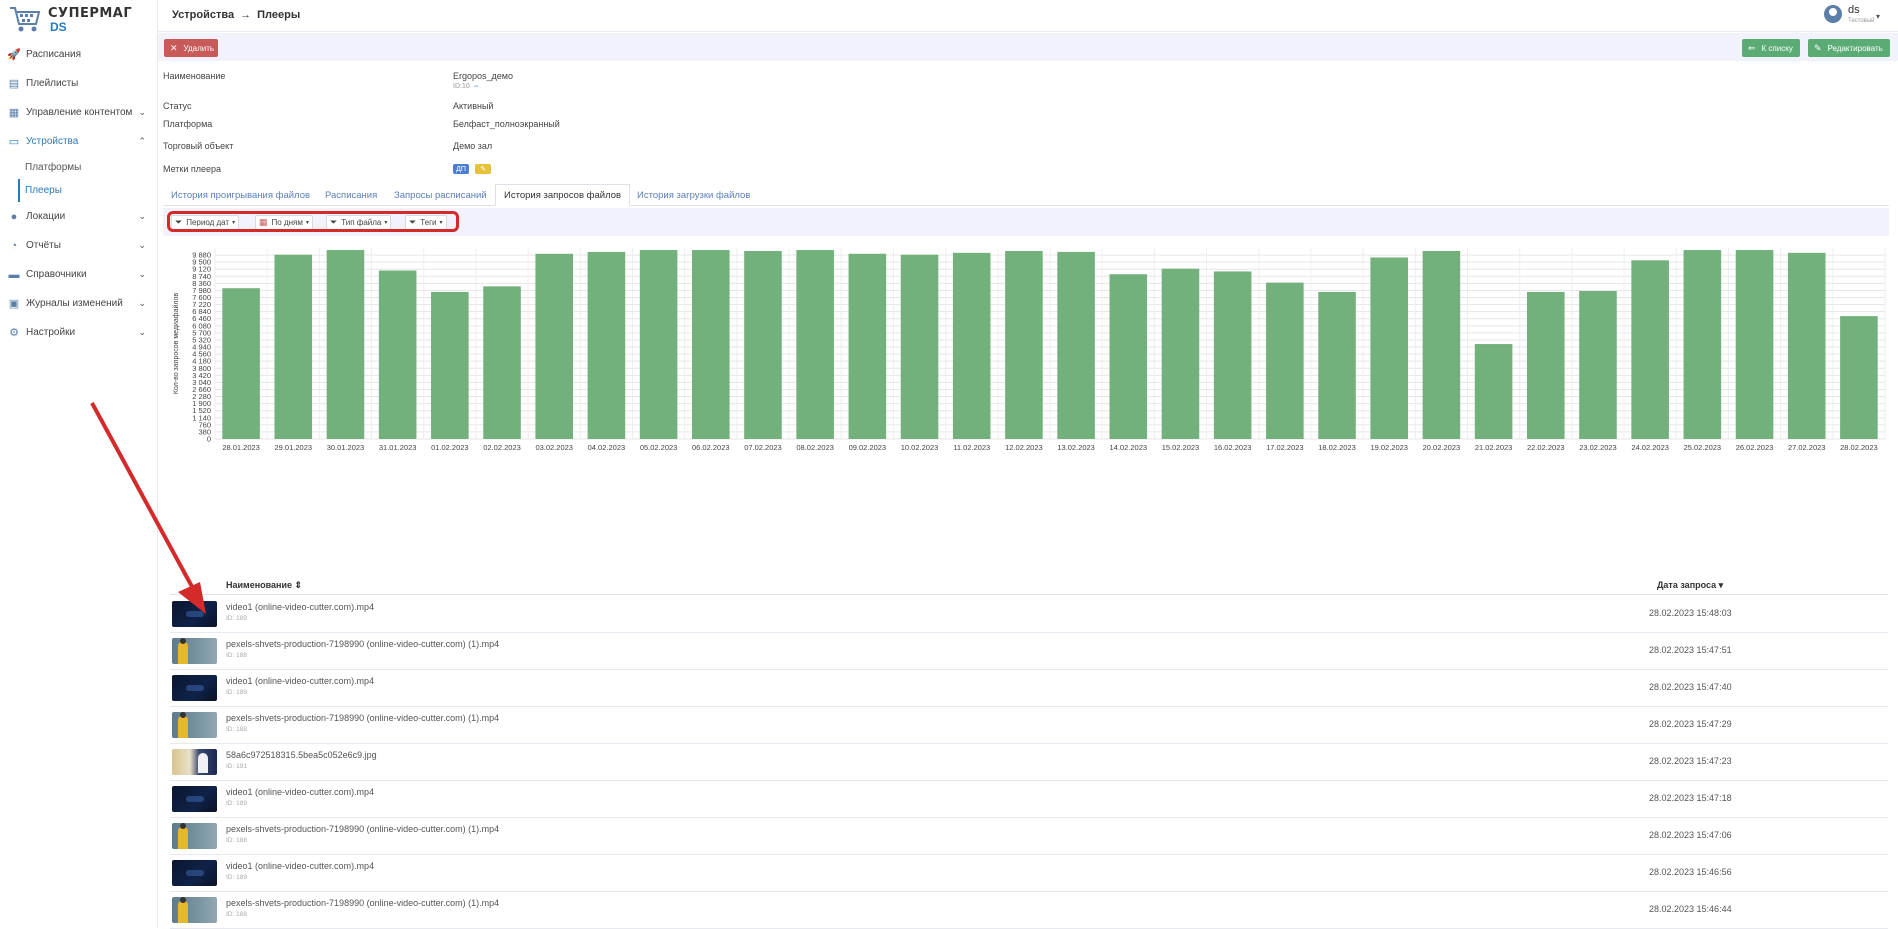  Describe the element at coordinates (506, 124) in the screenshot. I see `prop-value: Белфаст_полноэкранный` at that location.